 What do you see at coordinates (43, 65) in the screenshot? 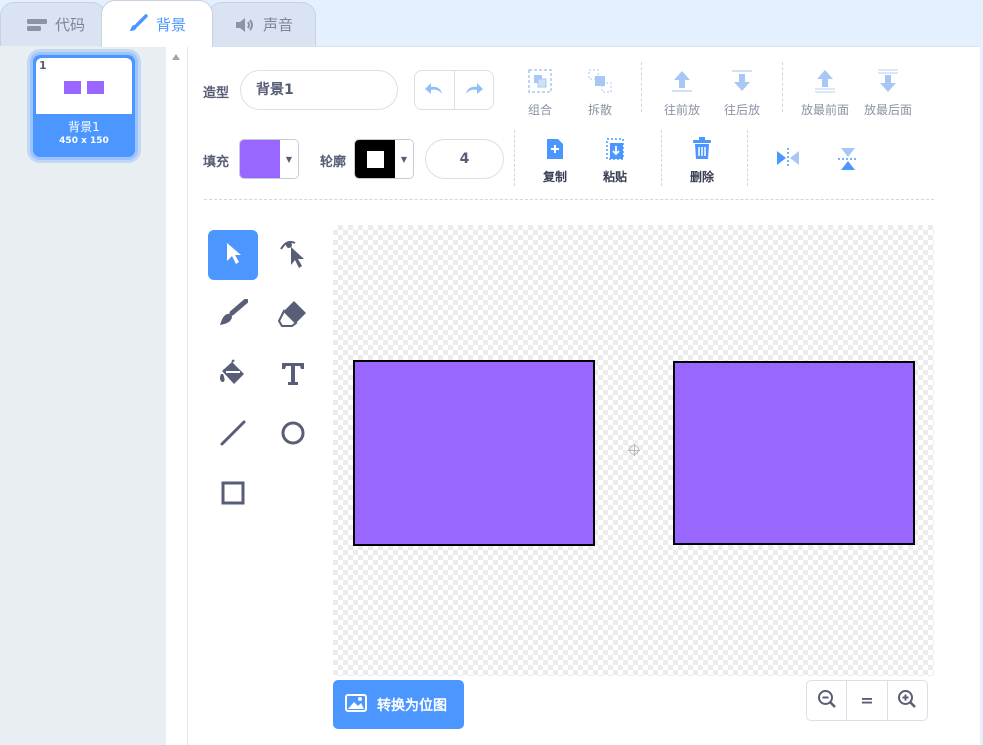
I see `costume-number: 1` at bounding box center [43, 65].